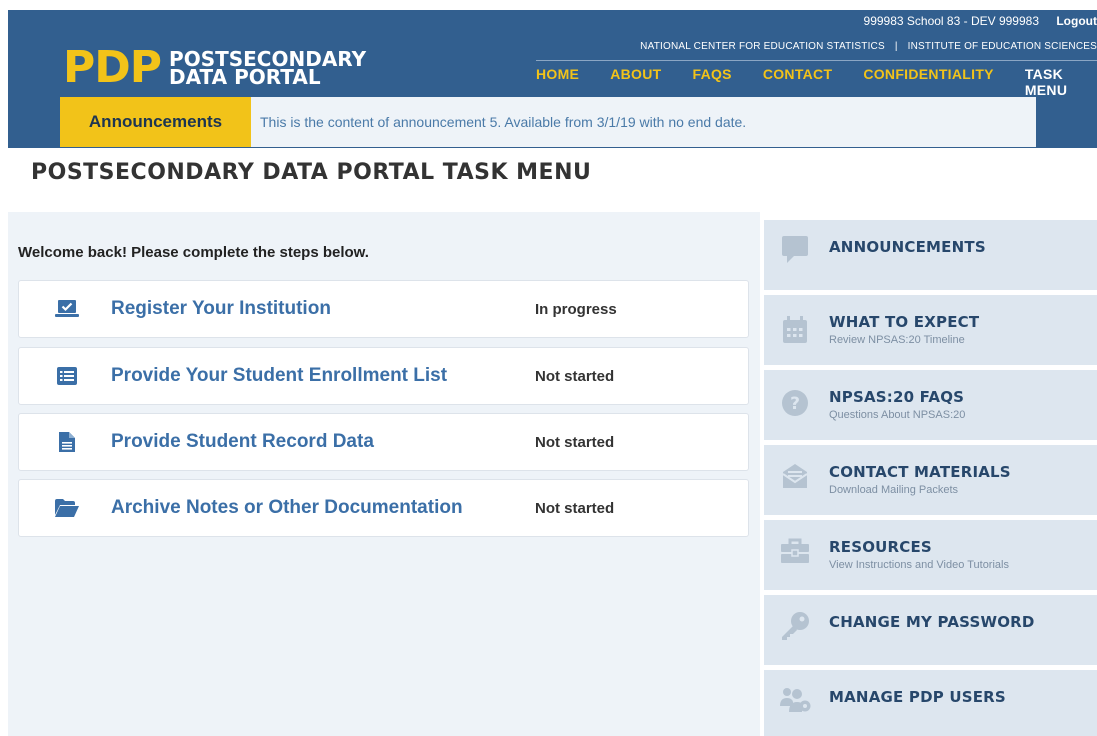 The image size is (1097, 736). What do you see at coordinates (920, 472) in the screenshot?
I see `sidebar-item-title: CONTACT MATERIALS` at bounding box center [920, 472].